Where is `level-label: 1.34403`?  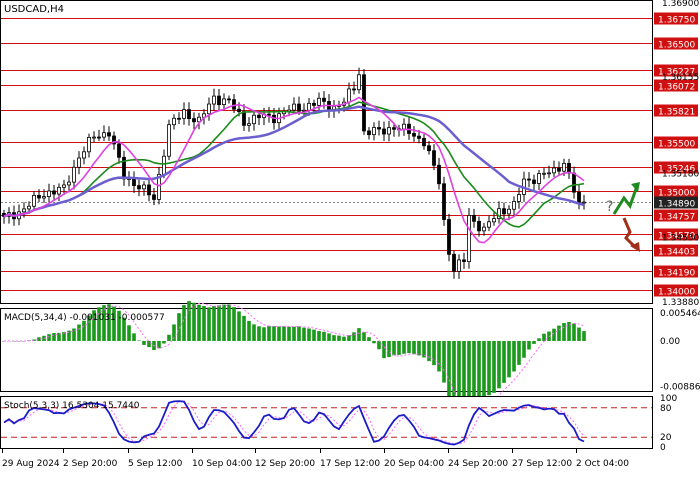 level-label: 1.34403 is located at coordinates (676, 253).